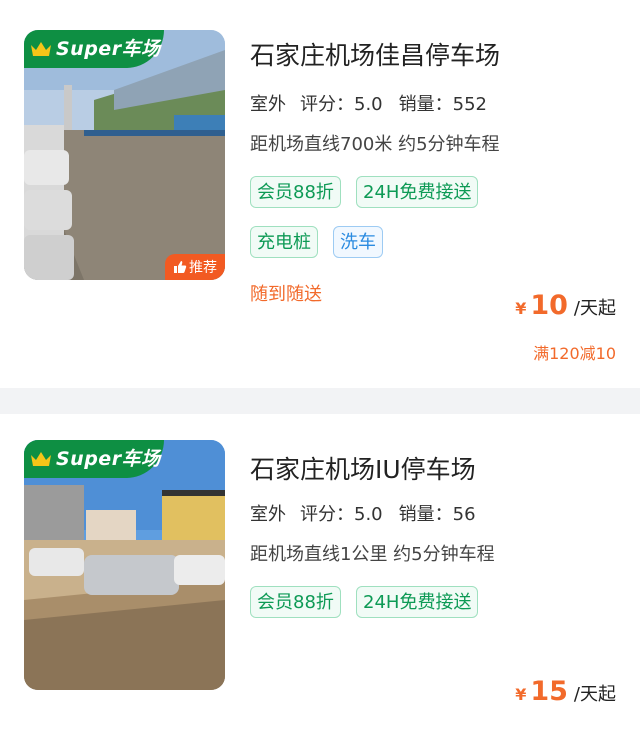 The width and height of the screenshot is (640, 744). What do you see at coordinates (124, 565) in the screenshot?
I see `parking-photo: Super车场` at bounding box center [124, 565].